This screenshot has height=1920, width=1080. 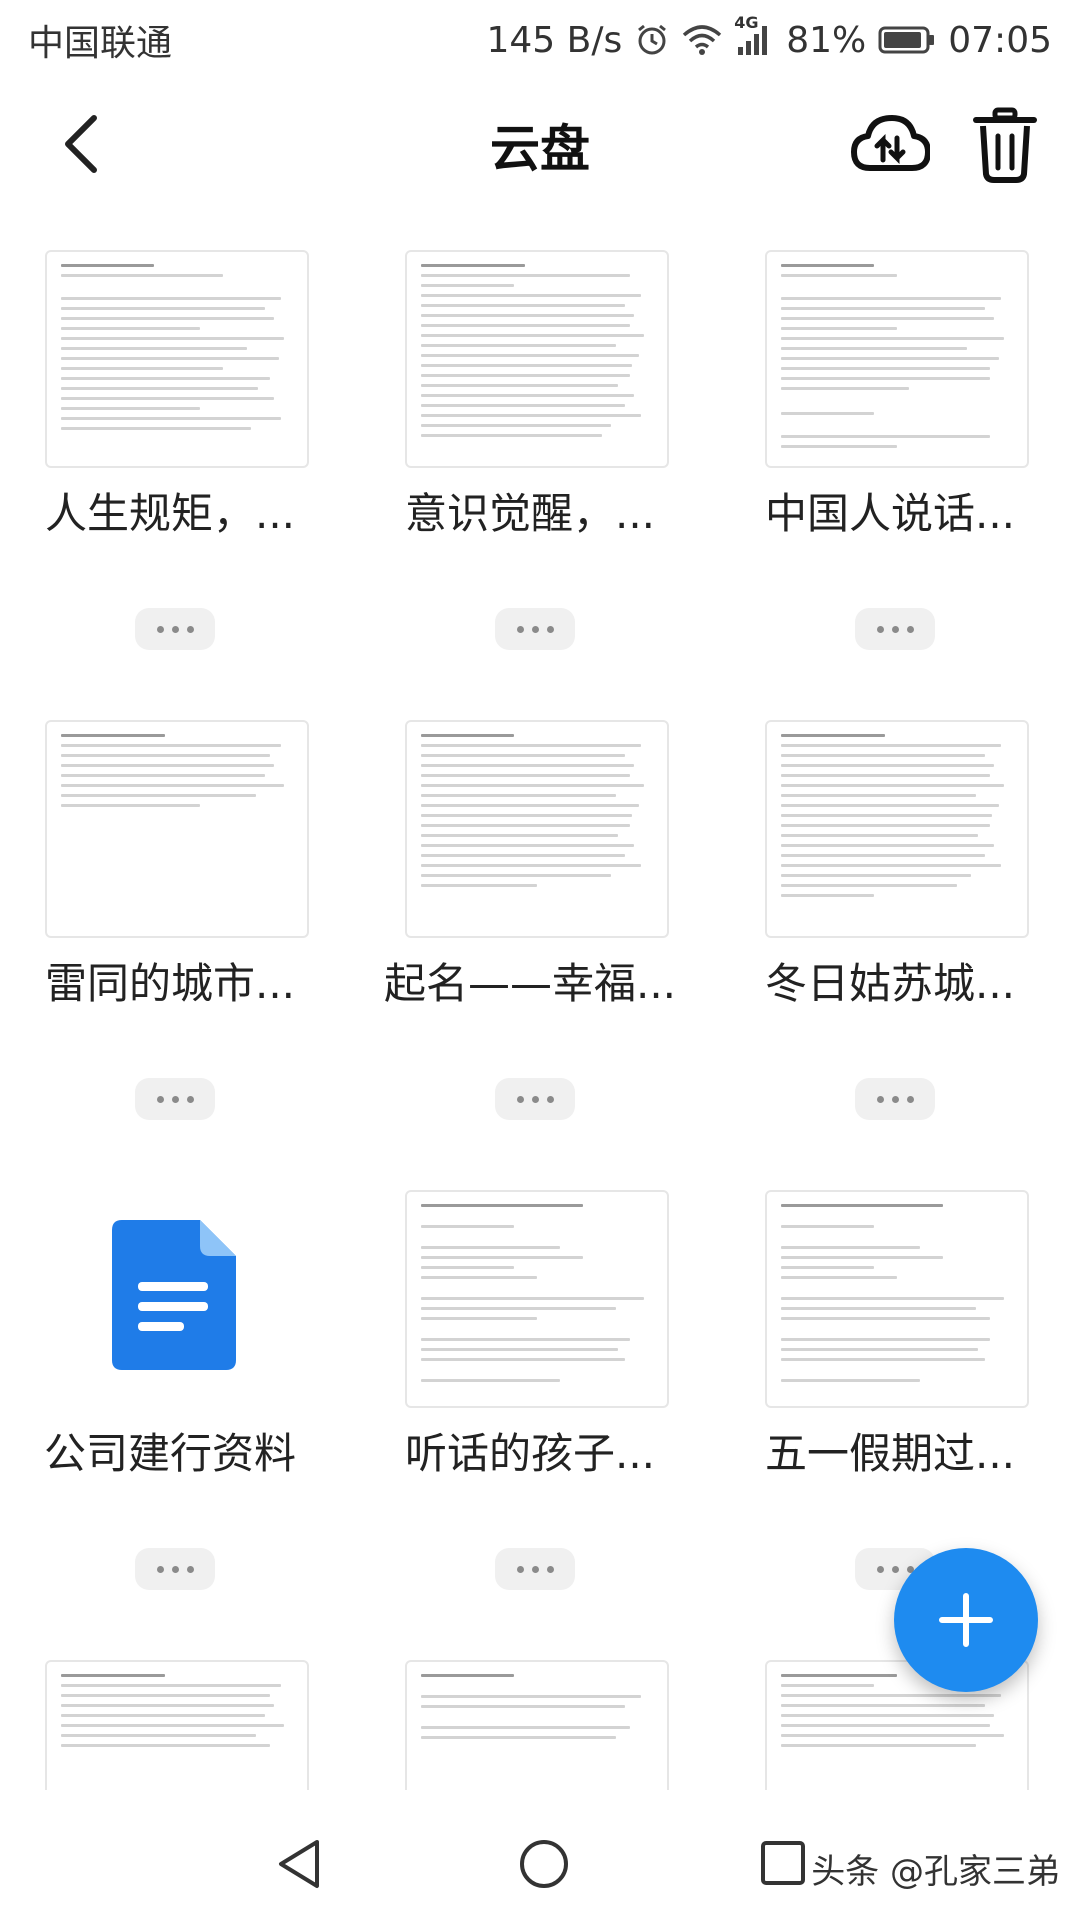 I want to click on nav-home-button, so click(x=544, y=1864).